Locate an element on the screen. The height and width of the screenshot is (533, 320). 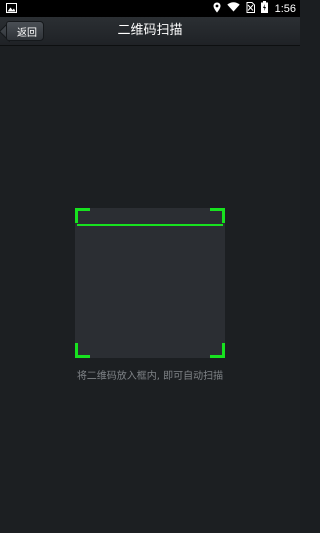
scan-corner-bottom-right is located at coordinates (217, 350).